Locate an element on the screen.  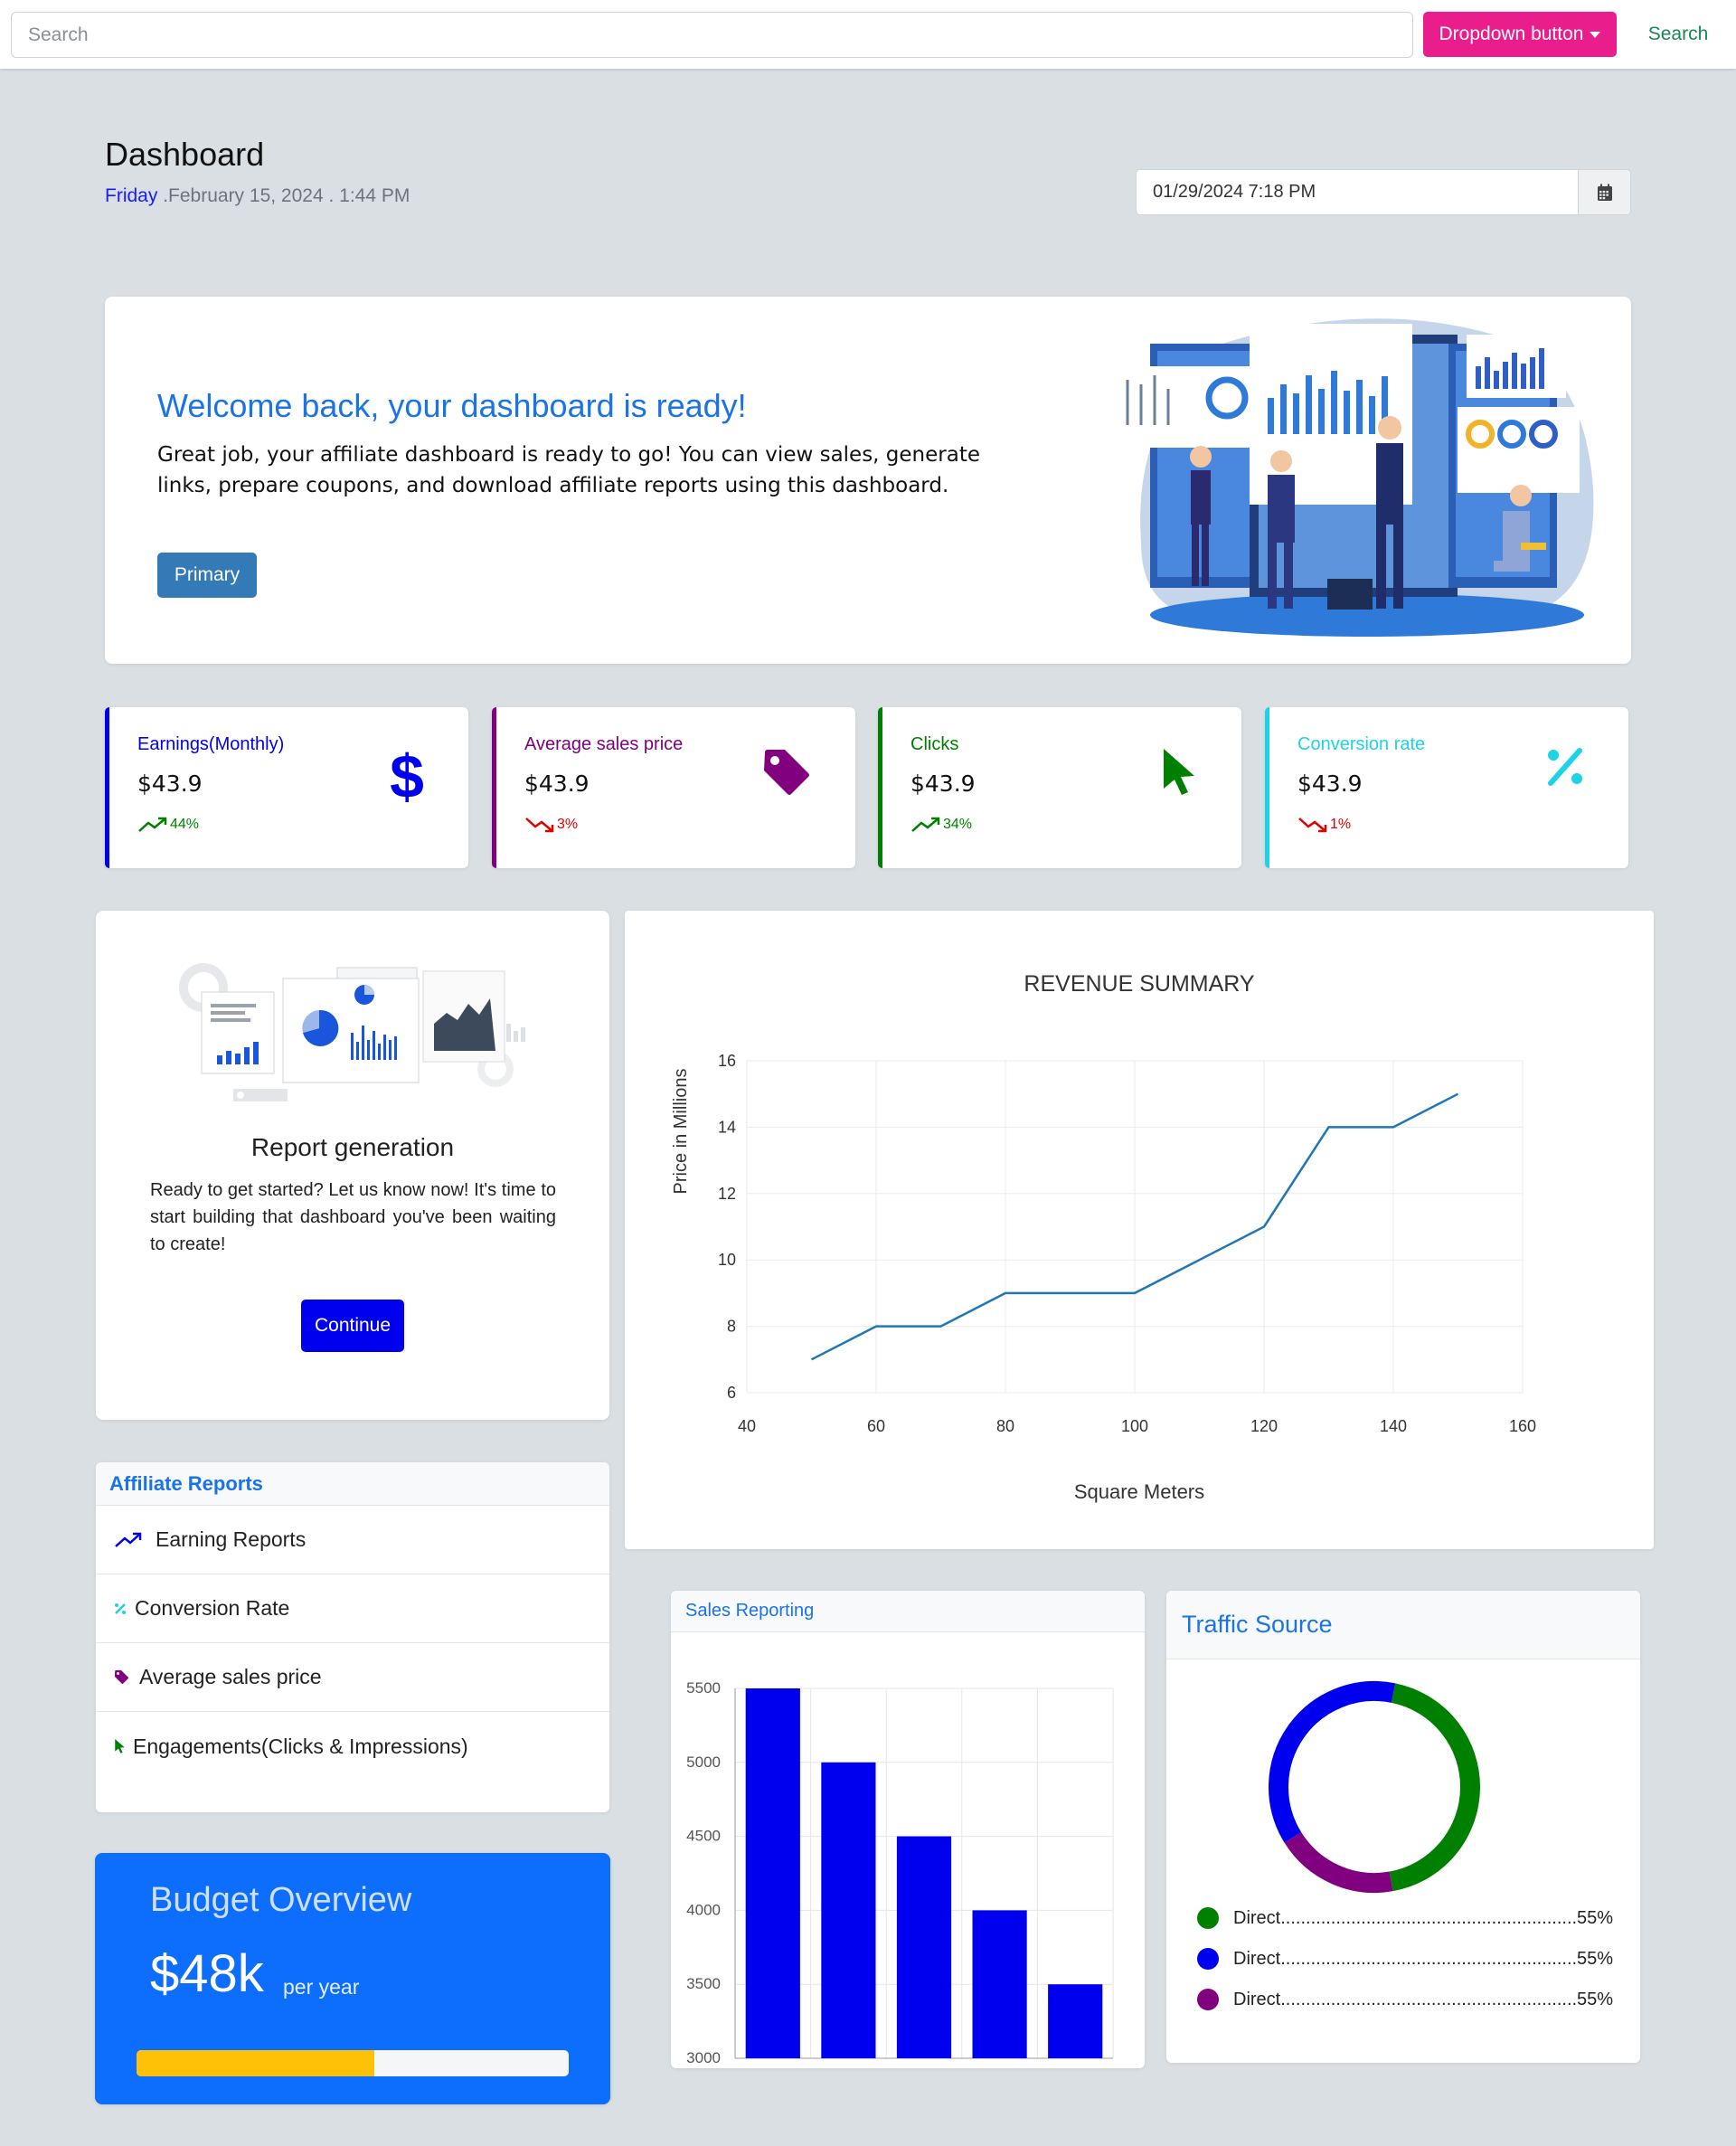
stat-label: Clicks is located at coordinates (935, 744).